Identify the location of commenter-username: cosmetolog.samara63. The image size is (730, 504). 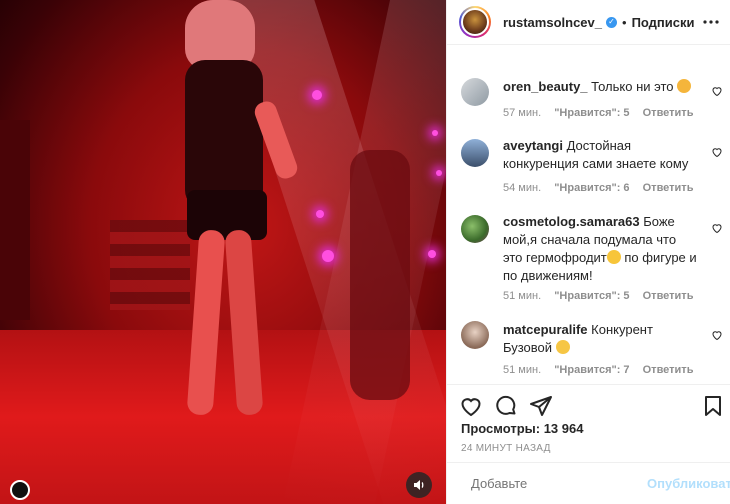
(571, 221).